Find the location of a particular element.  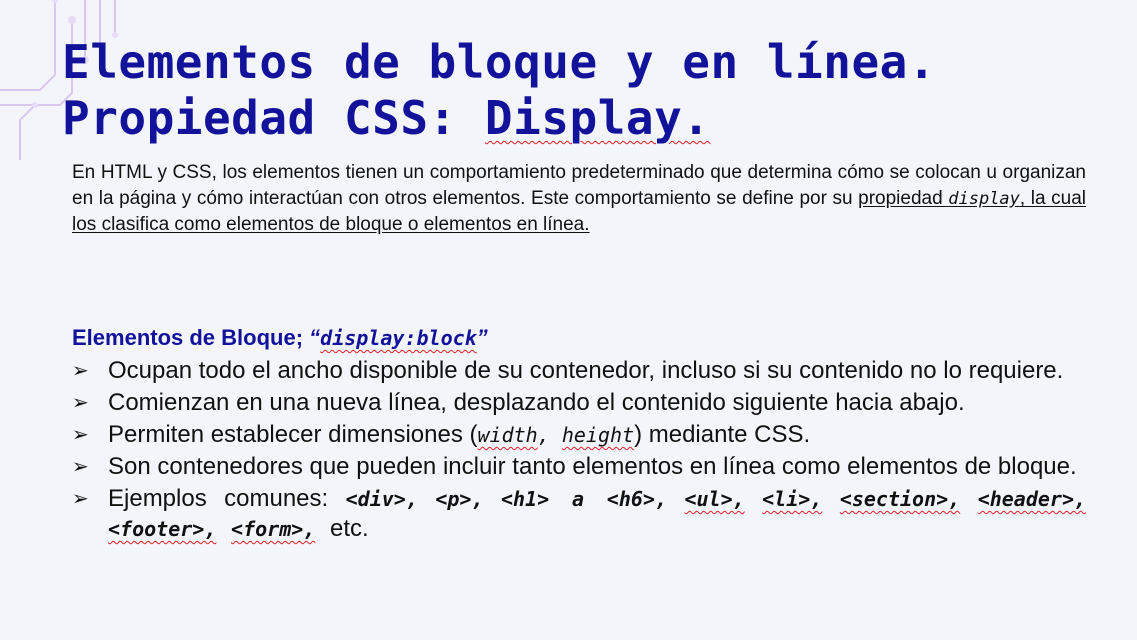

example-tag: <p>, is located at coordinates (459, 499).